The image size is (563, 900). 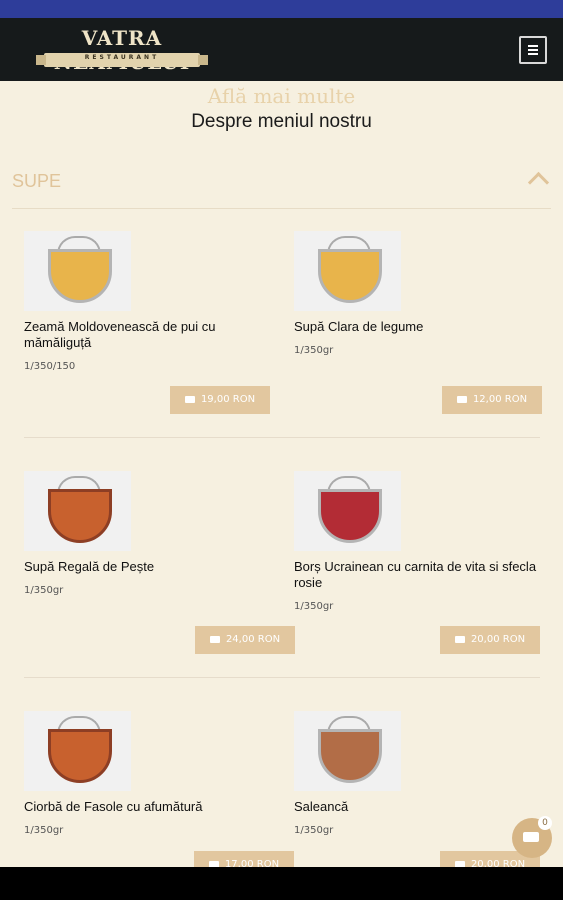 What do you see at coordinates (281, 121) in the screenshot?
I see `page-title: Despre meniul nostru` at bounding box center [281, 121].